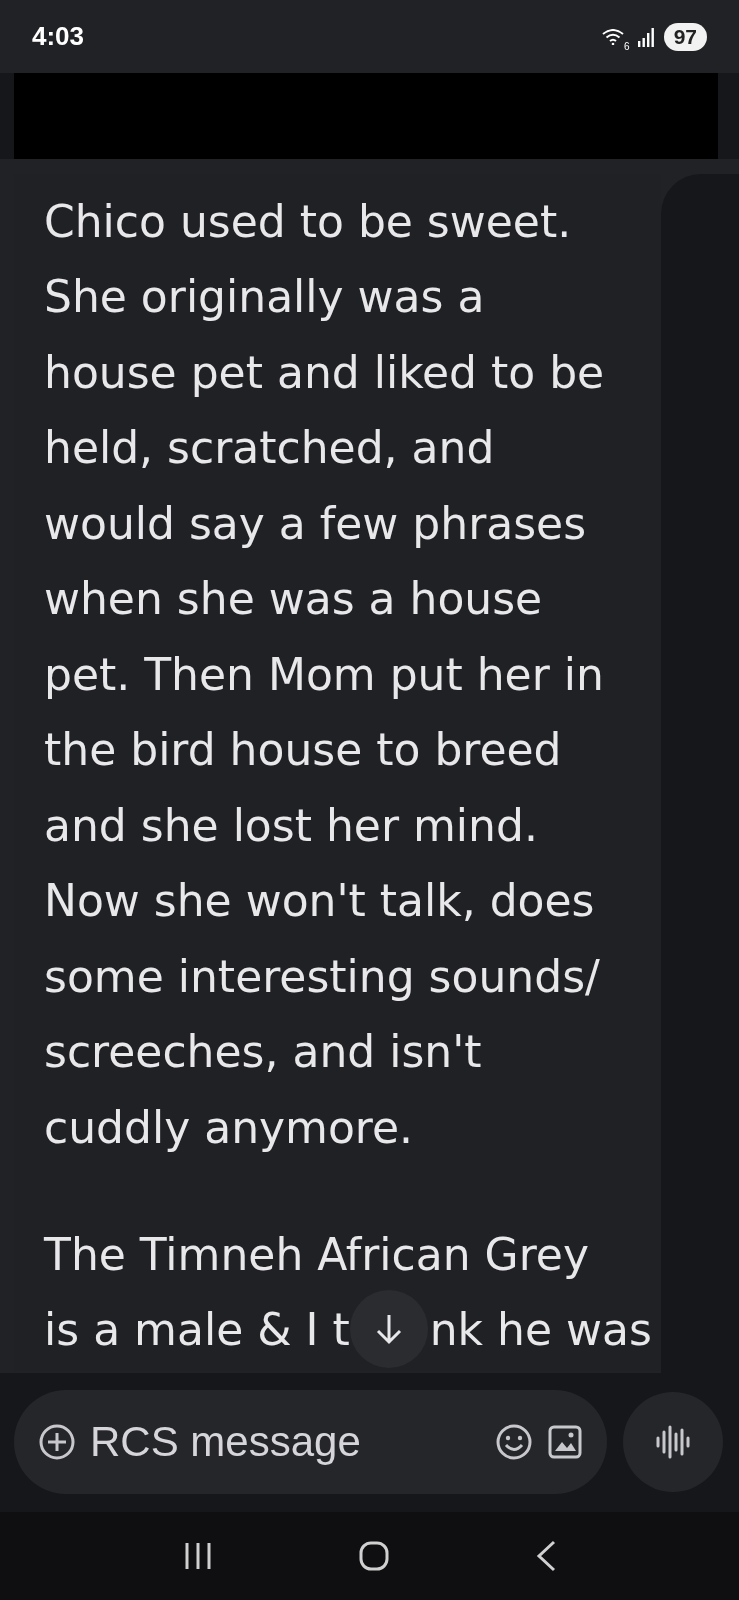  Describe the element at coordinates (316, 1254) in the screenshot. I see `message-text: The Timneh African Grey` at that location.